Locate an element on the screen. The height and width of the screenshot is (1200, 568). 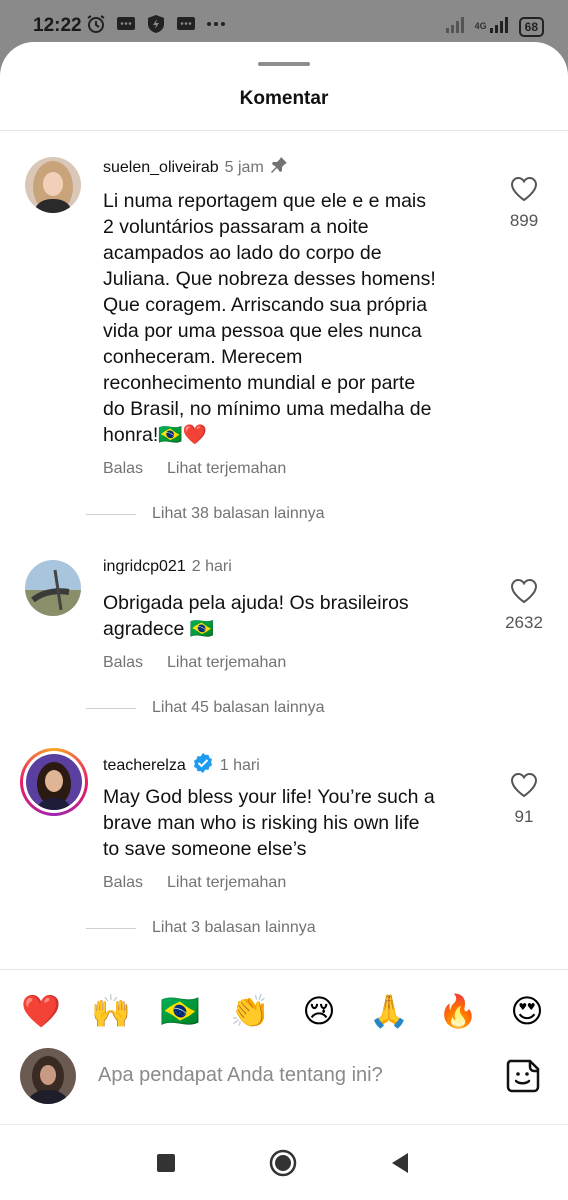
notification-icons is located at coordinates (156, 24).